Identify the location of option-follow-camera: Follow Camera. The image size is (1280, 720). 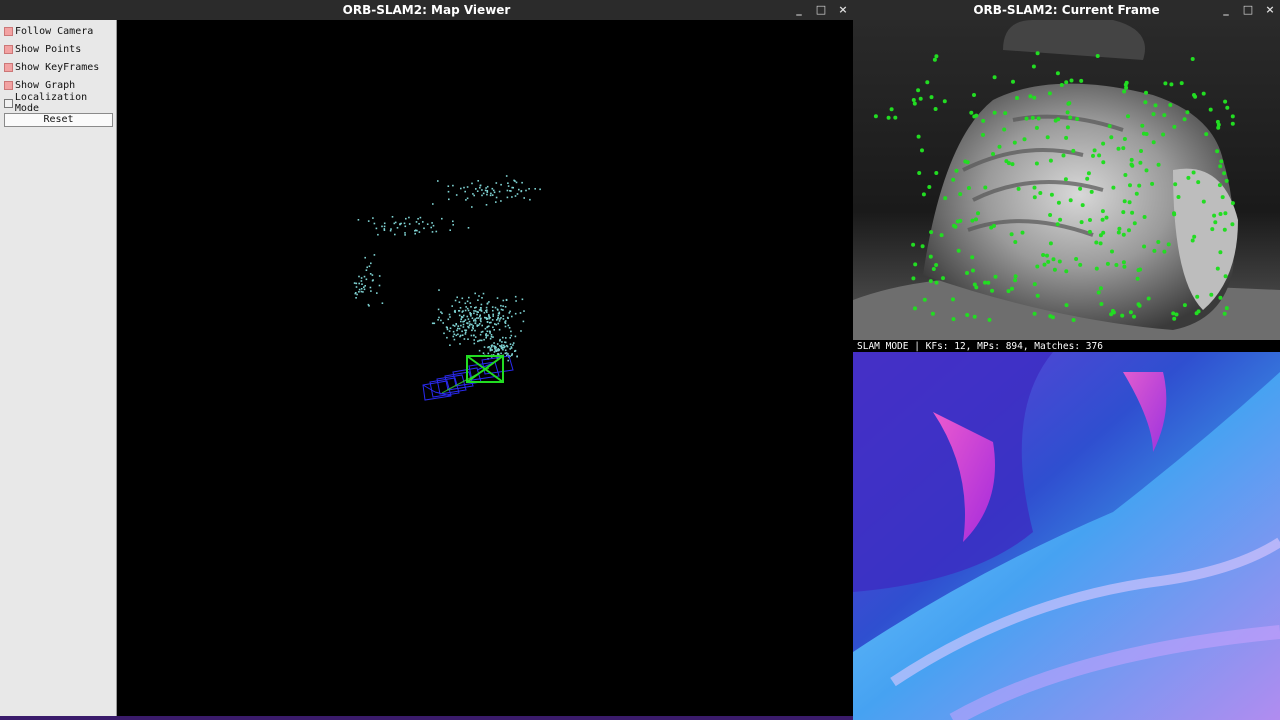
(48, 31).